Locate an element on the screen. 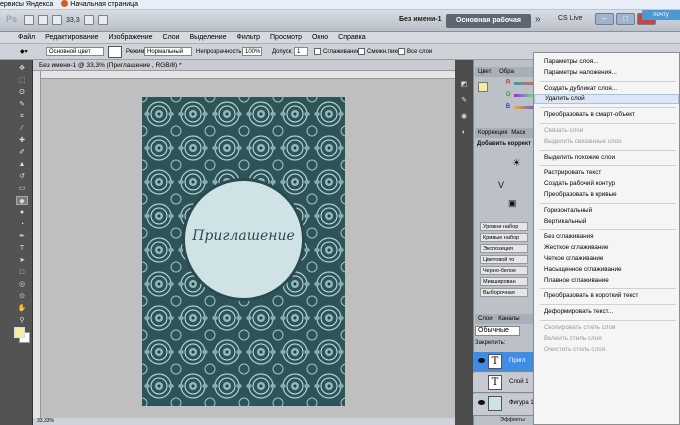 The width and height of the screenshot is (680, 425). arrange-documents-icon is located at coordinates (88, 20).